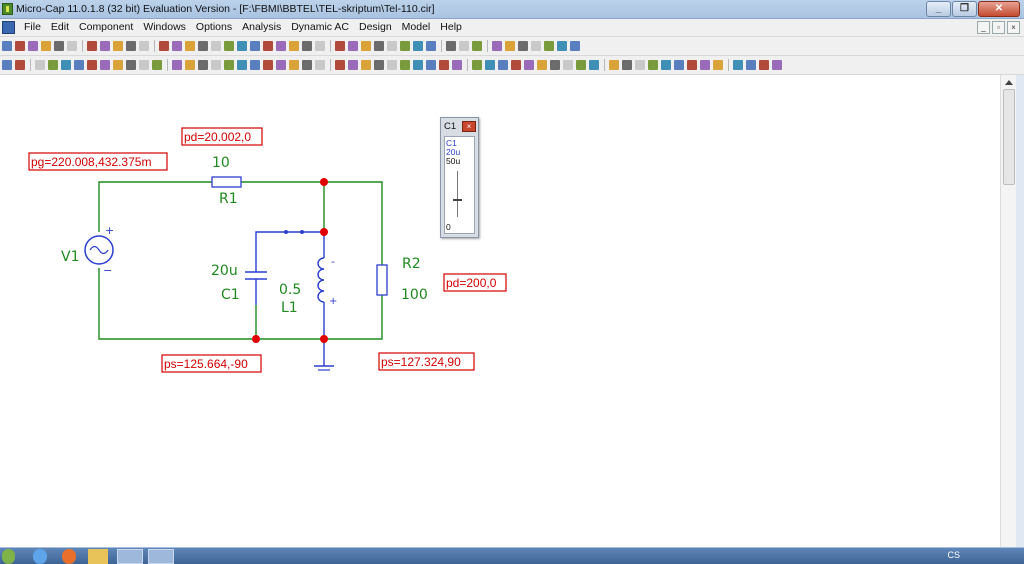  What do you see at coordinates (1008, 311) in the screenshot?
I see `vertical-scrollbar` at bounding box center [1008, 311].